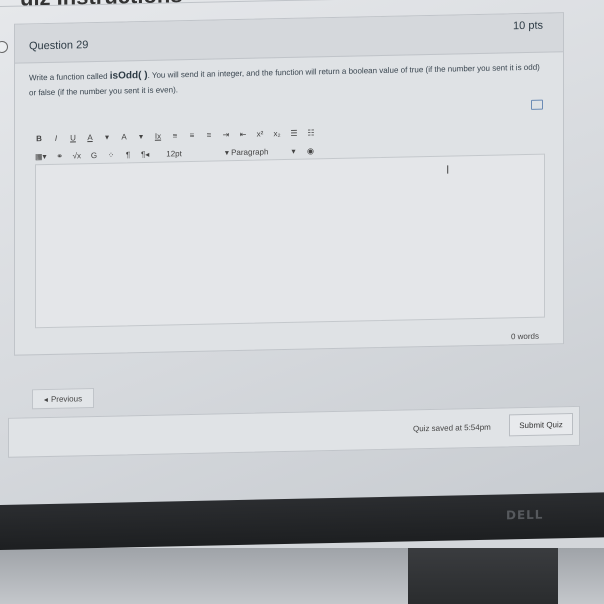 The height and width of the screenshot is (604, 604). Describe the element at coordinates (111, 154) in the screenshot. I see `media-button: ⁘` at that location.